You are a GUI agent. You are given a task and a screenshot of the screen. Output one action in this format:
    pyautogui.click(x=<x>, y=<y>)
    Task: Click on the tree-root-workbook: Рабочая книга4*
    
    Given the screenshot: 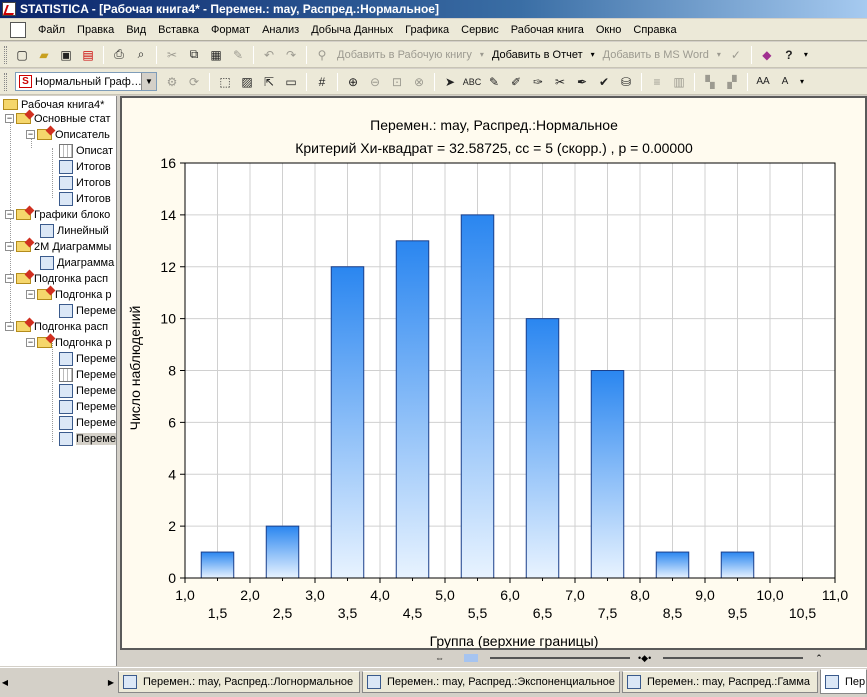 What is the action you would take?
    pyautogui.click(x=53, y=104)
    